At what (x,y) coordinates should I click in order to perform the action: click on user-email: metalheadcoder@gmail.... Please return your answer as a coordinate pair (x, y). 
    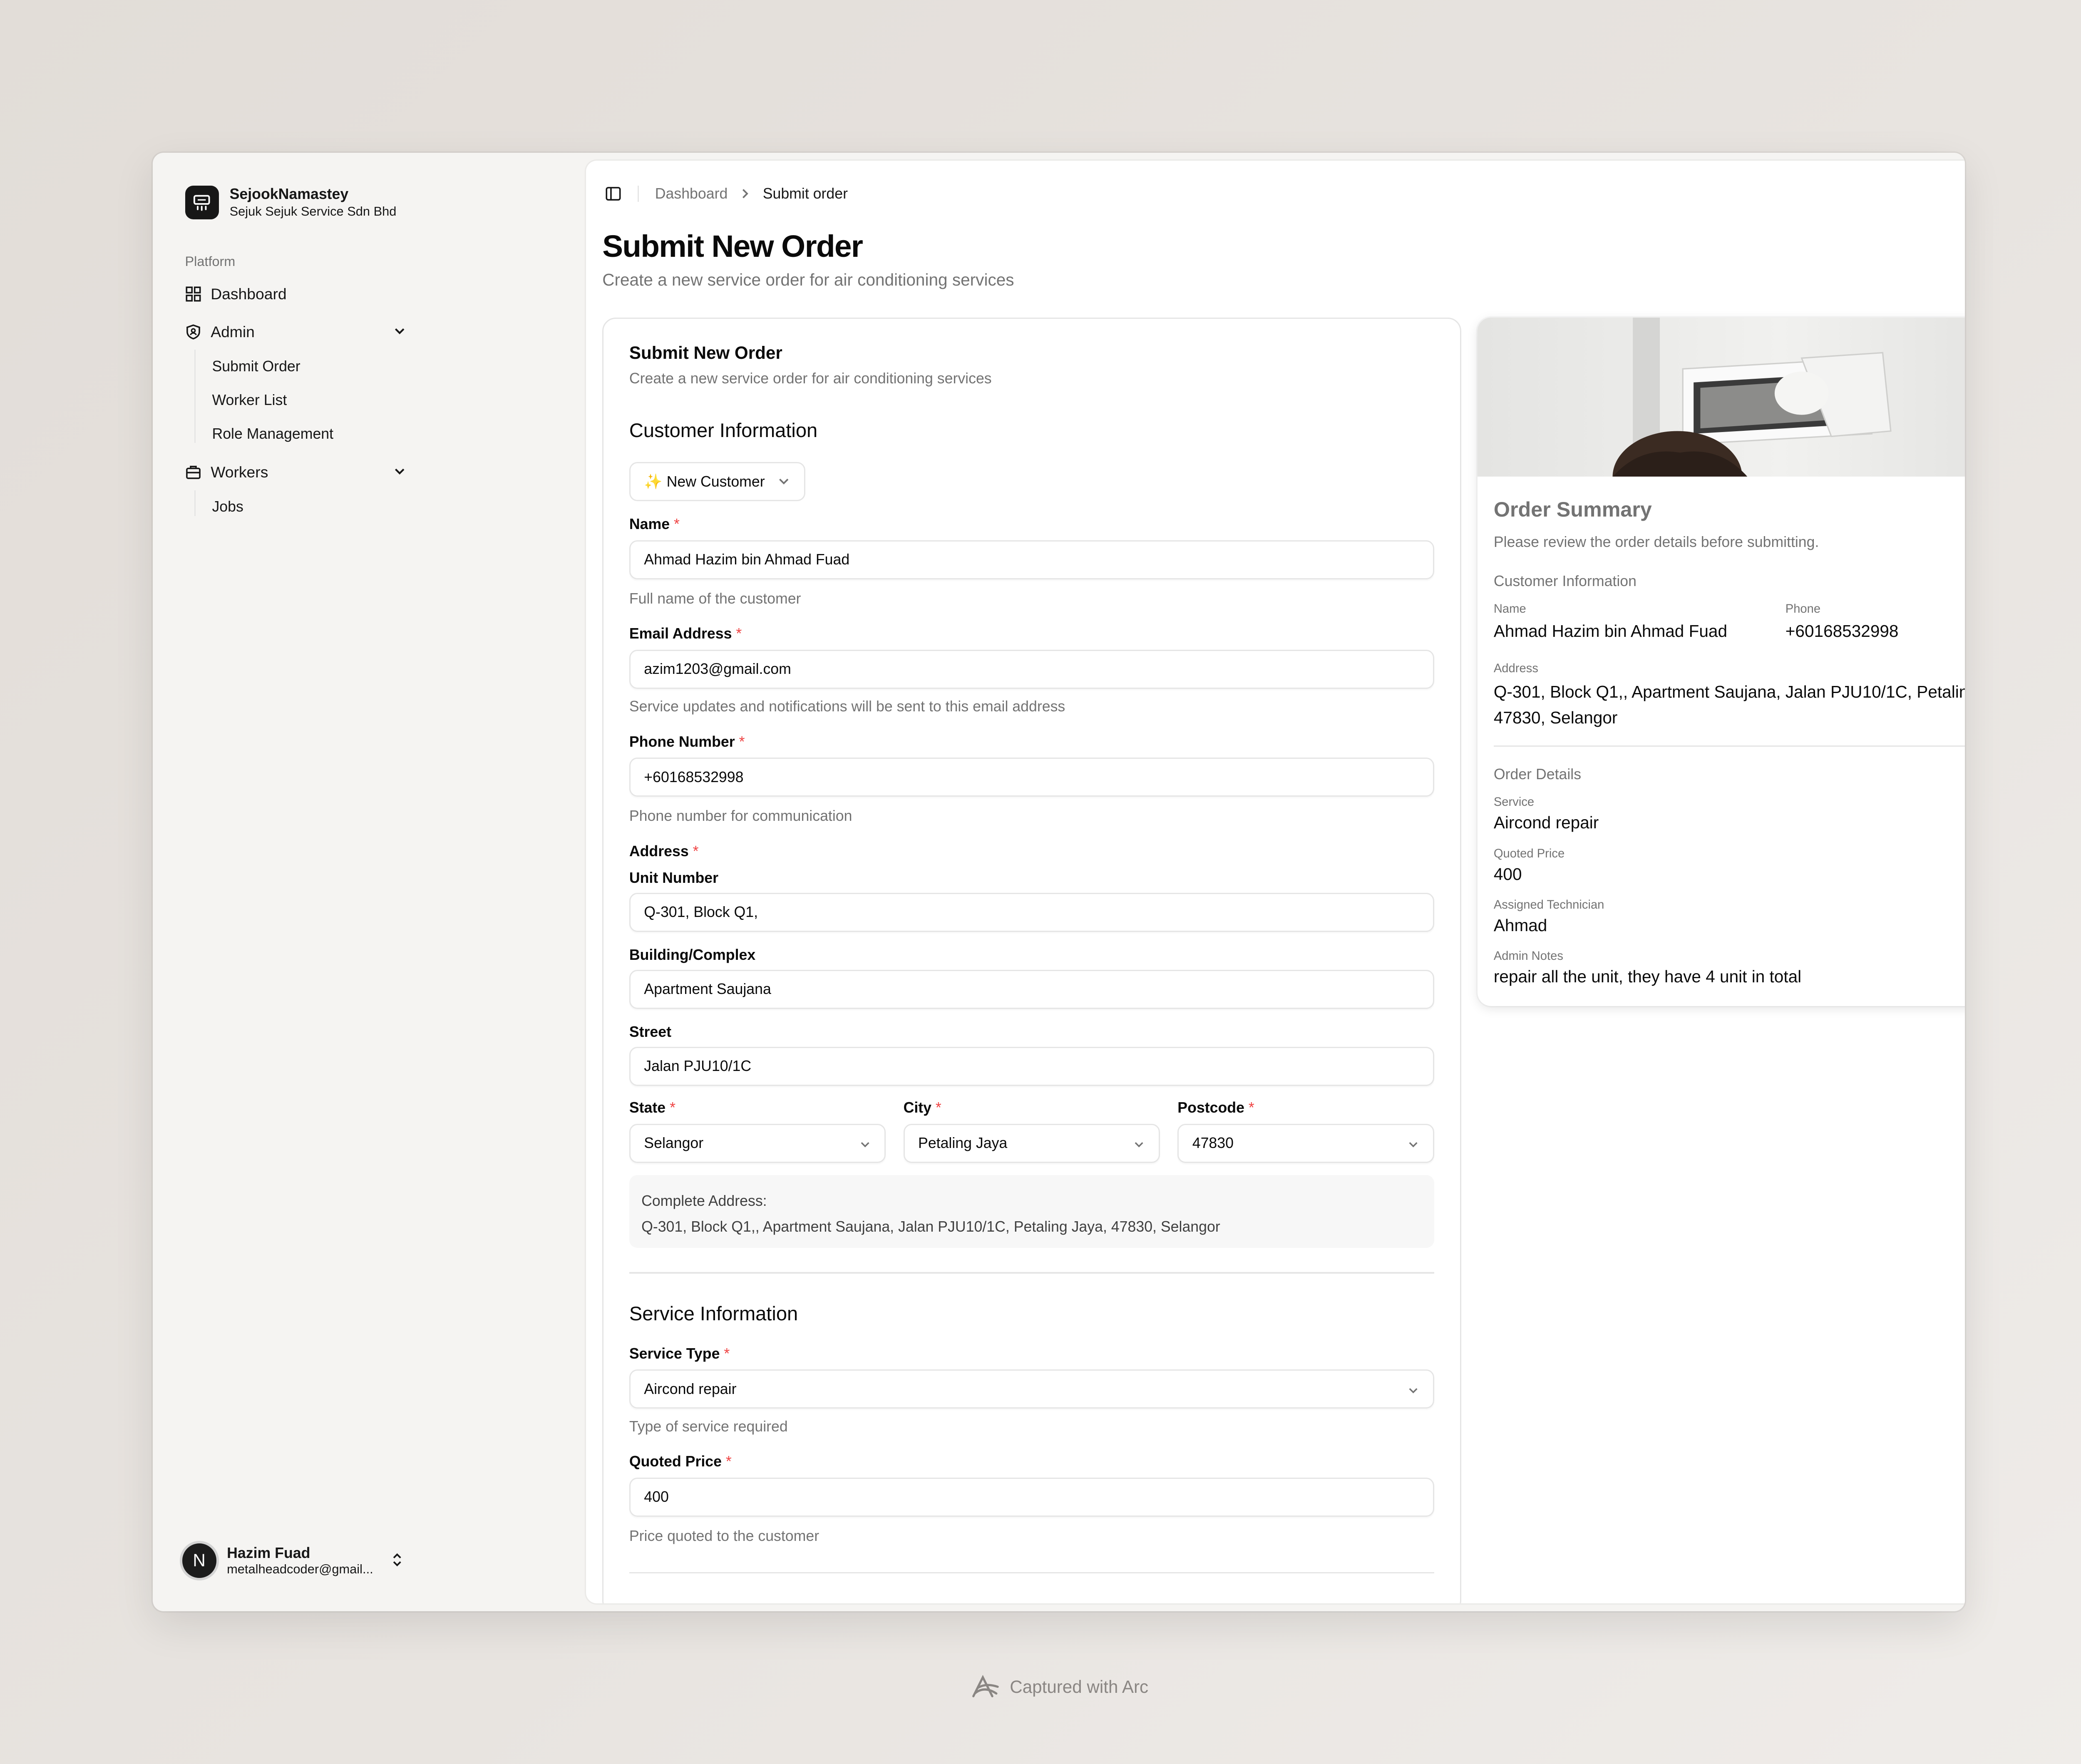
    Looking at the image, I should click on (300, 1568).